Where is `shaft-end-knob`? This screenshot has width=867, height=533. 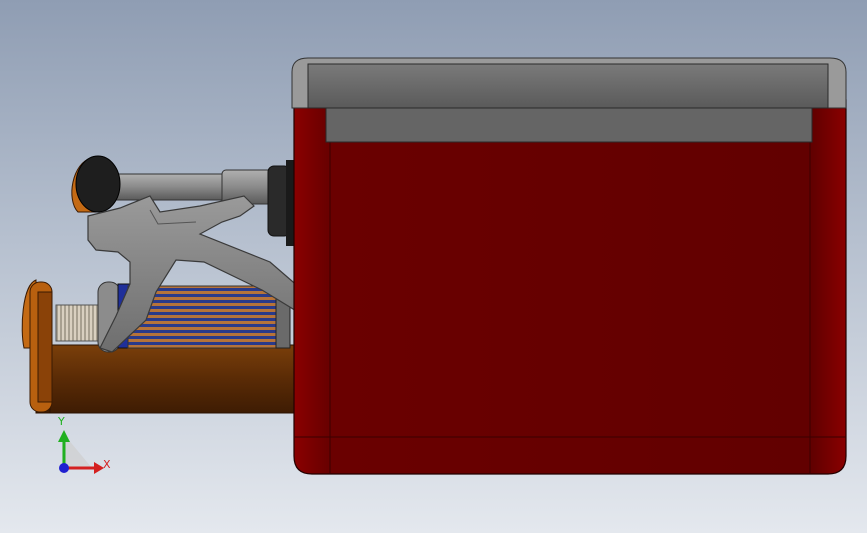
shaft-end-knob is located at coordinates (96, 184).